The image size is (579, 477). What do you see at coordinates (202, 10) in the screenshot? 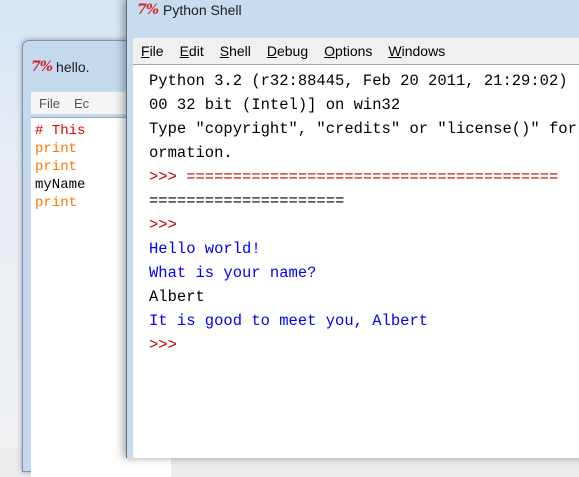
I see `shell-title: Python Shell` at bounding box center [202, 10].